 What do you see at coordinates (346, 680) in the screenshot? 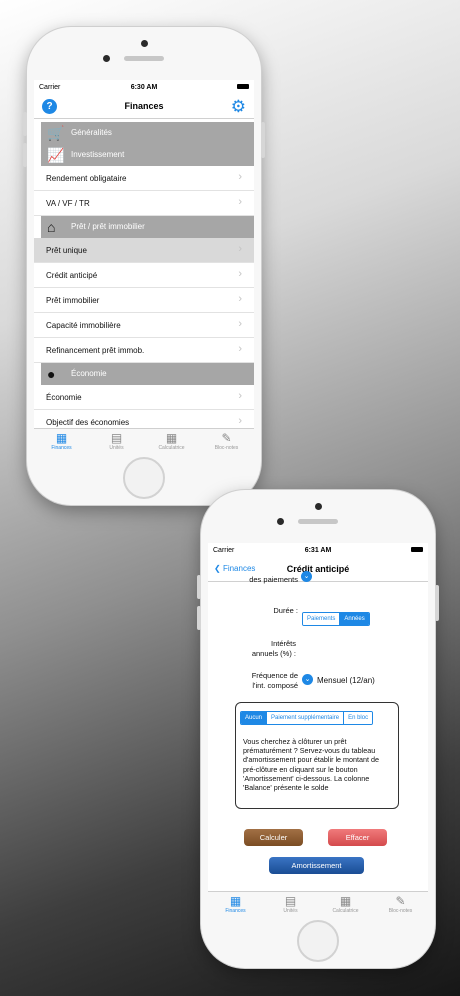
I see `frequence-value: Mensuel (12/an)` at bounding box center [346, 680].